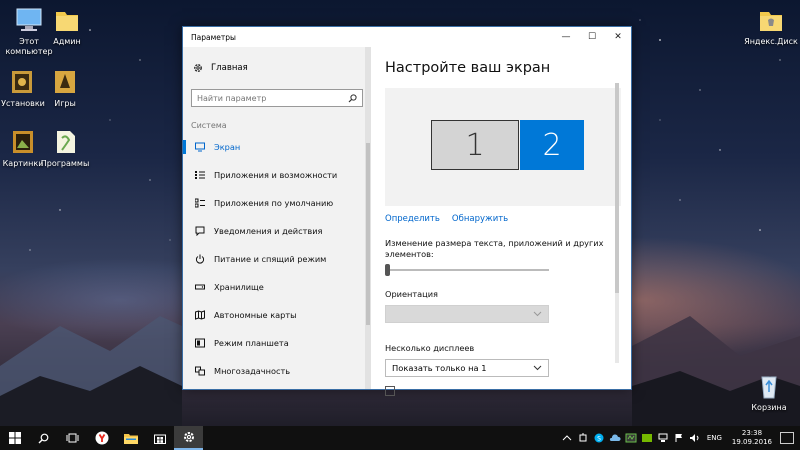 The width and height of the screenshot is (800, 450). I want to click on yandex-disk-folder-icon, so click(771, 21).